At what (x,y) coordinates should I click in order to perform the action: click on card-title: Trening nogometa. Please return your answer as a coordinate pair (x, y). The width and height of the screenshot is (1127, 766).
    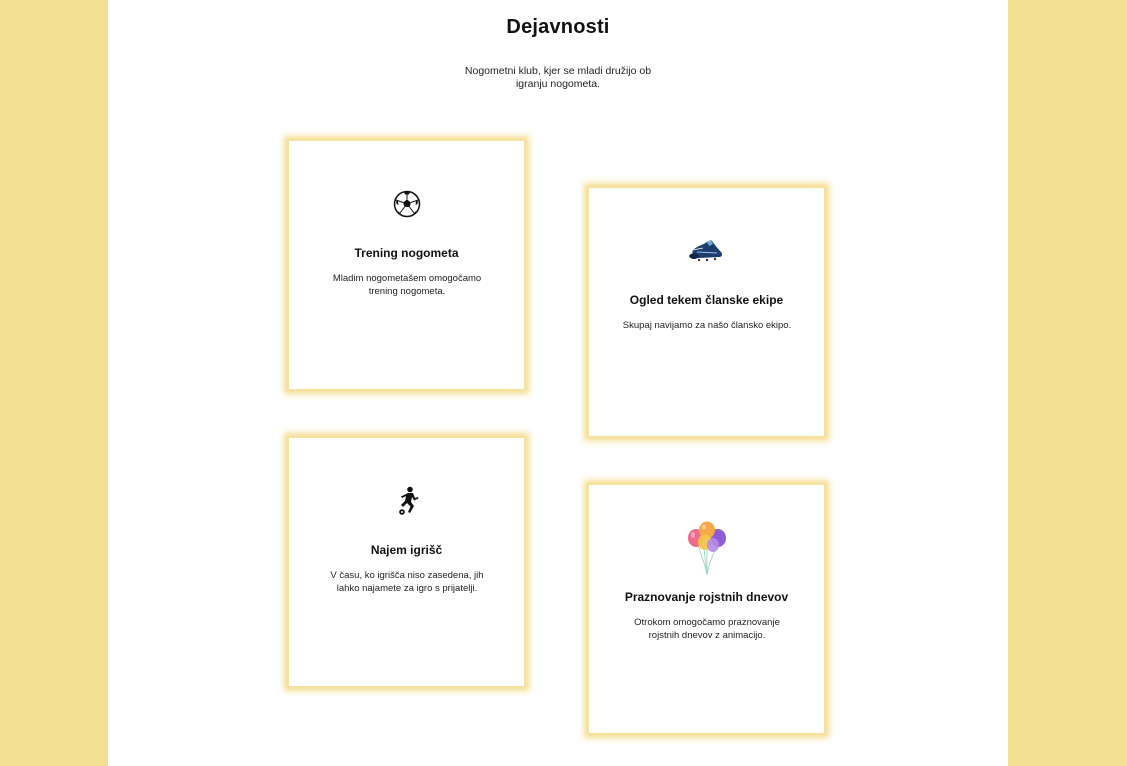
    Looking at the image, I should click on (406, 253).